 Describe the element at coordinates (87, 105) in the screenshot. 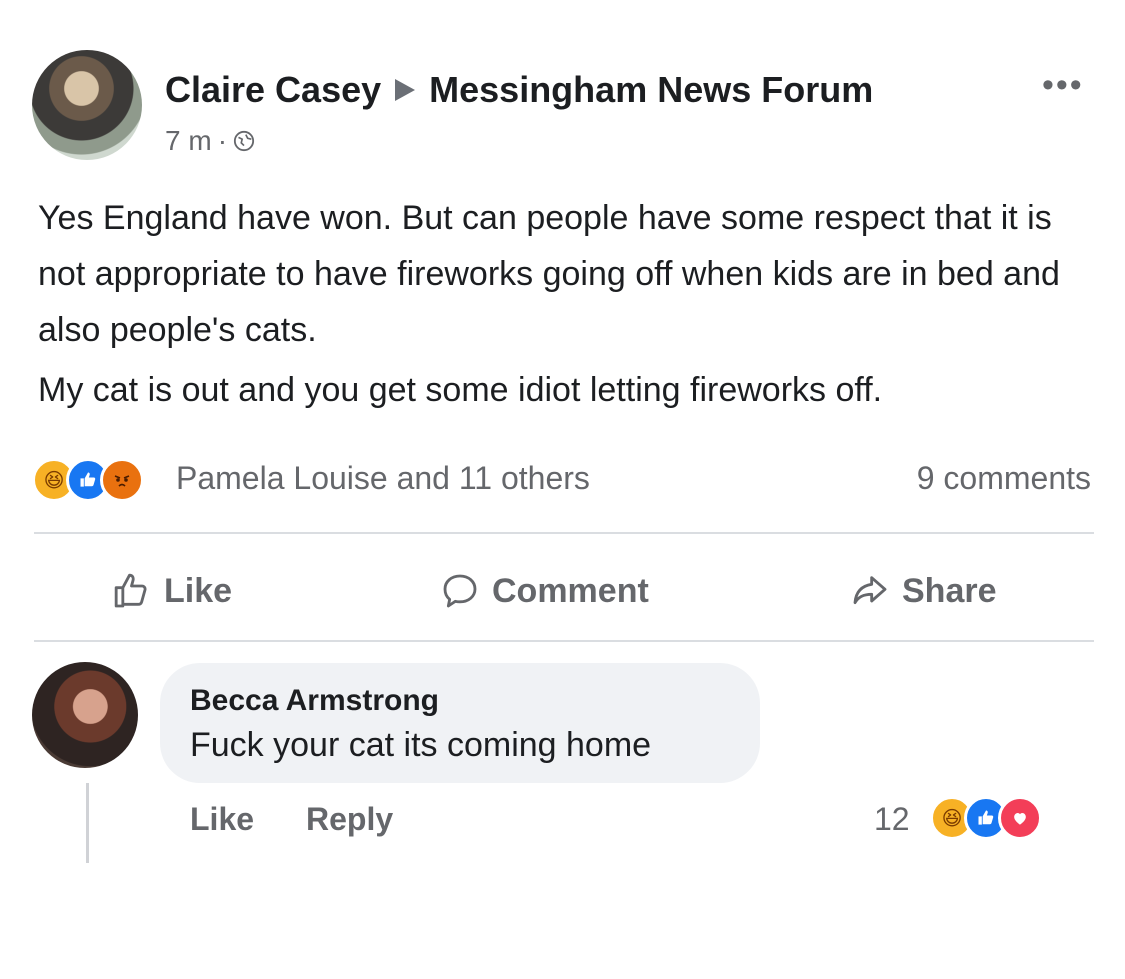

I see `author-avatar` at that location.